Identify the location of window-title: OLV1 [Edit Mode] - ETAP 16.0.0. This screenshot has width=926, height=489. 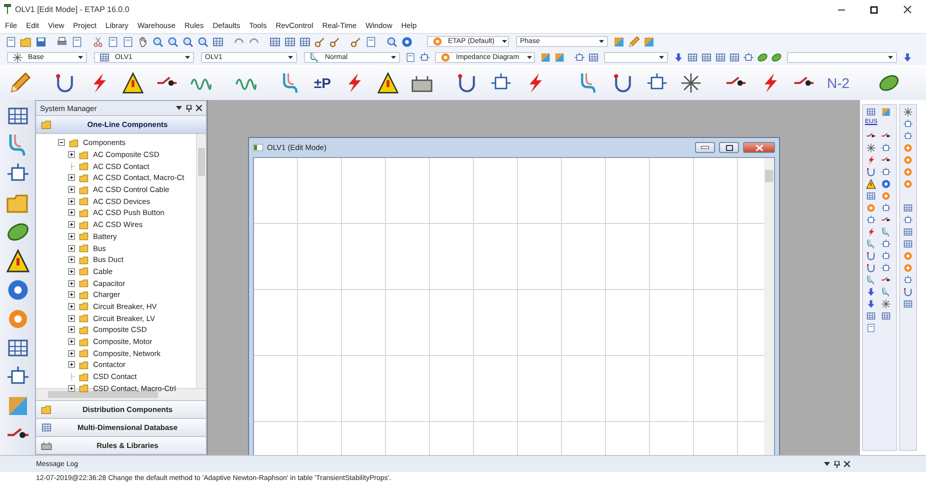
(72, 9).